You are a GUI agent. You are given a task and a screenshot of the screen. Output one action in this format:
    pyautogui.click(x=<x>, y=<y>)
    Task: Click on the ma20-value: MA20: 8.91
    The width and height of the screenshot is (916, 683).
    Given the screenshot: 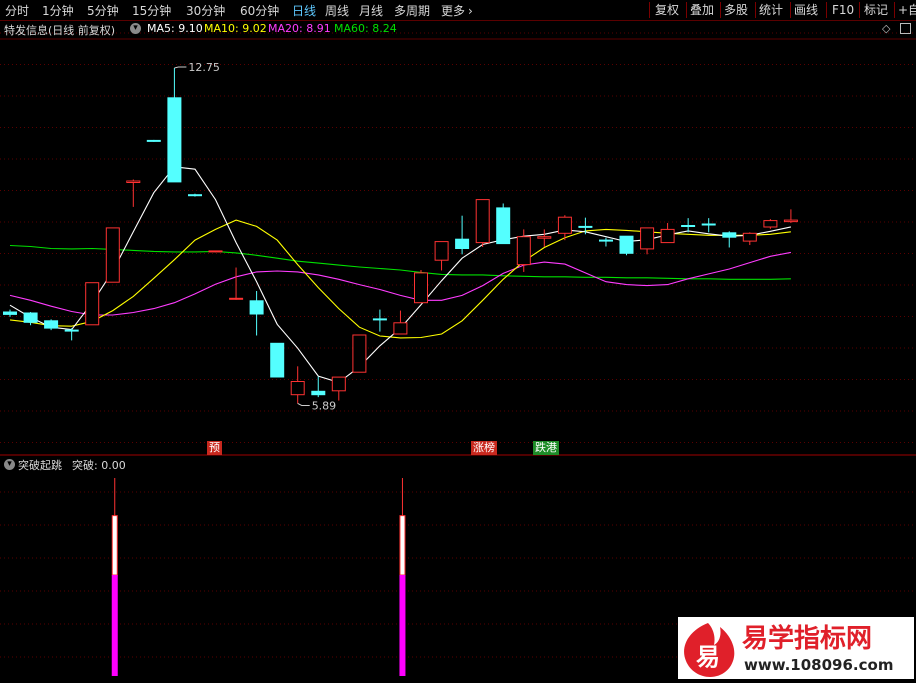 What is the action you would take?
    pyautogui.click(x=299, y=28)
    